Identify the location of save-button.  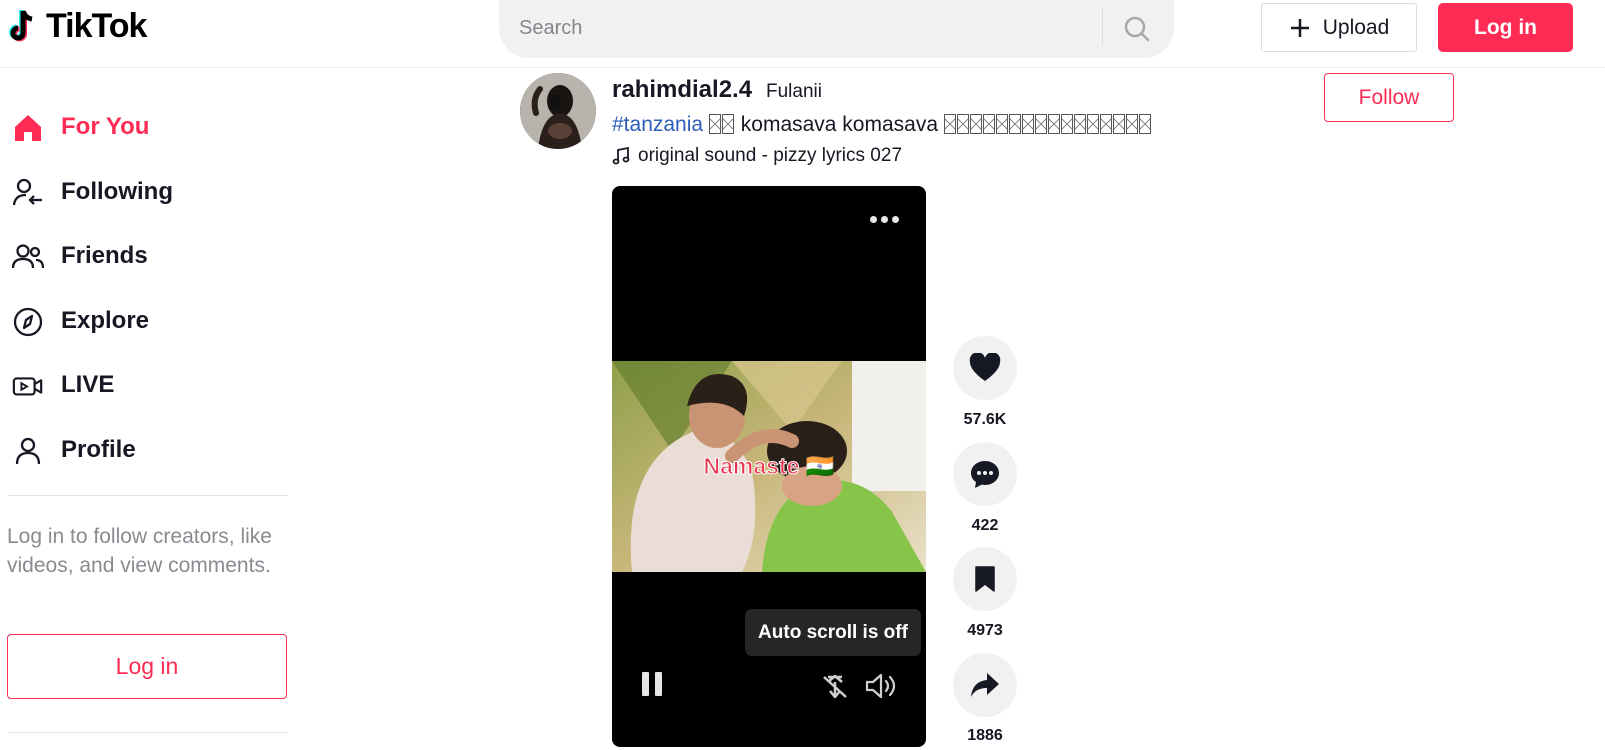
(985, 579).